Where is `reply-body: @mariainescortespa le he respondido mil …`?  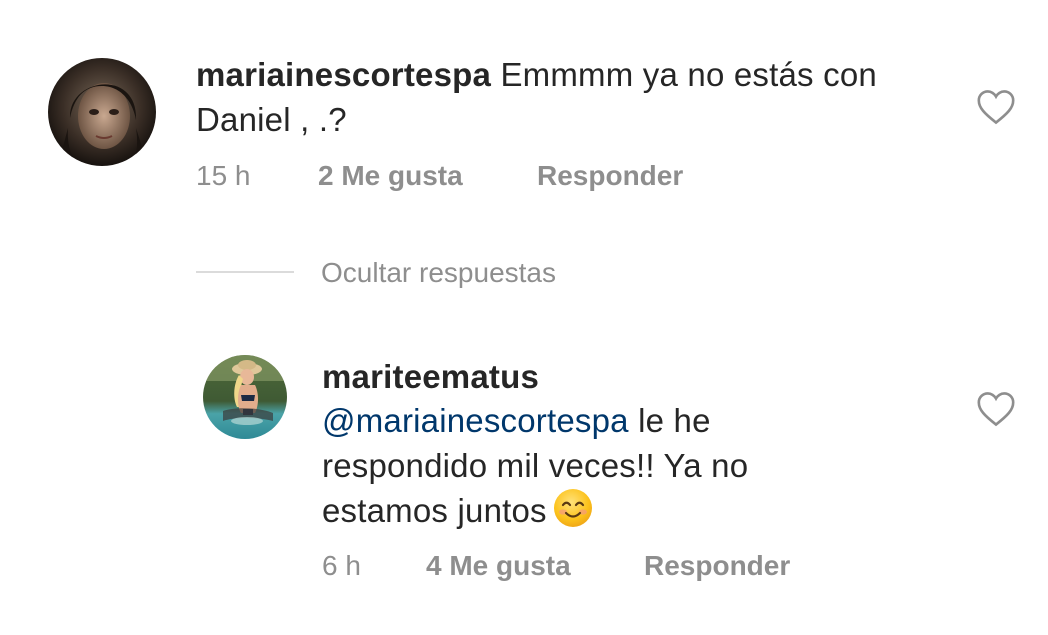 reply-body: @mariainescortespa le he respondido mil … is located at coordinates (622, 468).